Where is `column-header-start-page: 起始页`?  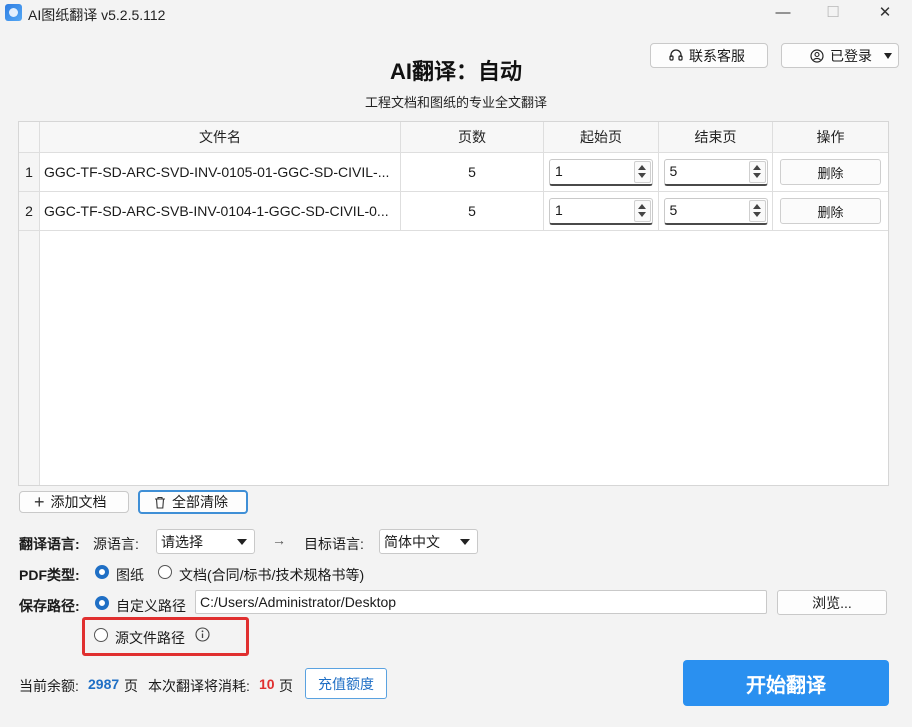
column-header-start-page: 起始页 is located at coordinates (601, 137).